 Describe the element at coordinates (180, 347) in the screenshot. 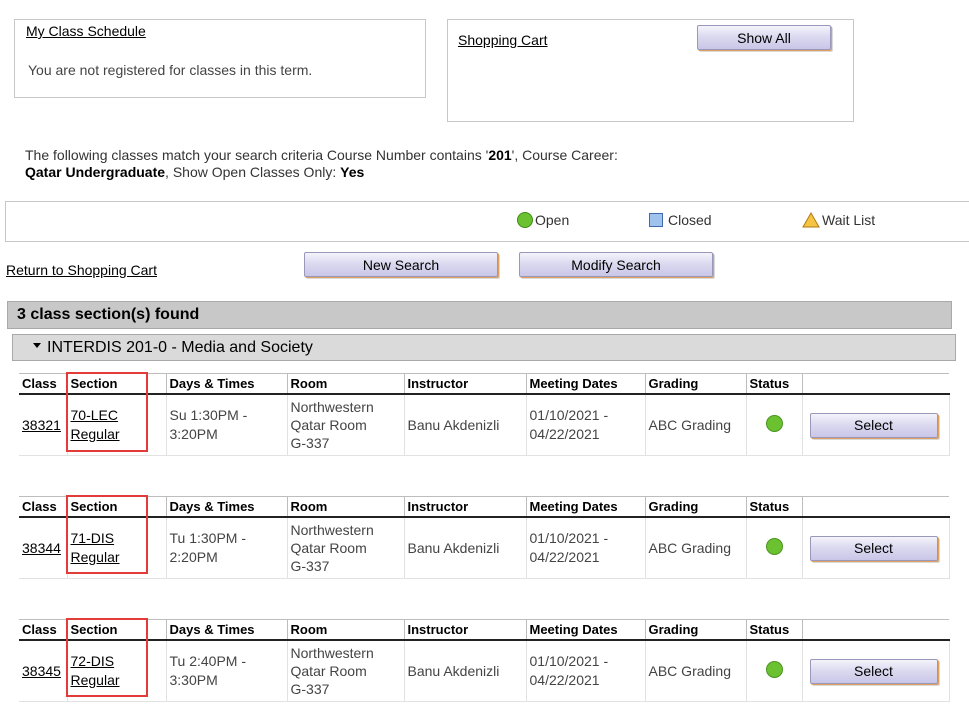

I see `course-title: INTERDIS 201-0 - Media and Society` at that location.